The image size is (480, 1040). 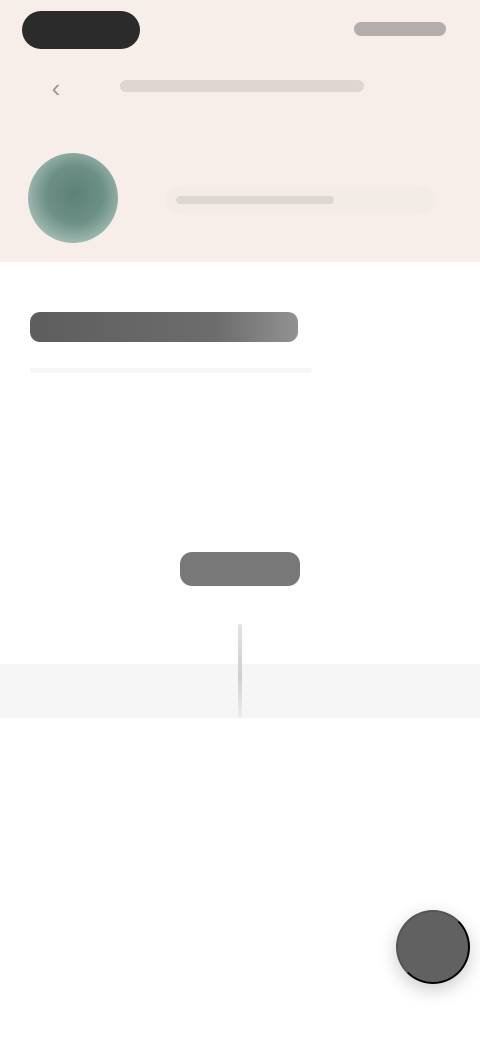 What do you see at coordinates (171, 370) in the screenshot?
I see `section-subline` at bounding box center [171, 370].